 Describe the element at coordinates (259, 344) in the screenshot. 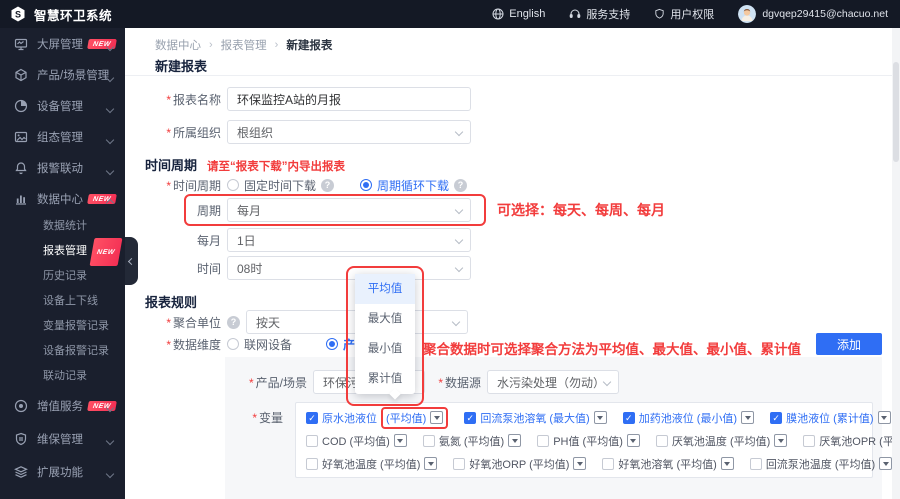

I see `radio-networked-device: 联网设备` at that location.